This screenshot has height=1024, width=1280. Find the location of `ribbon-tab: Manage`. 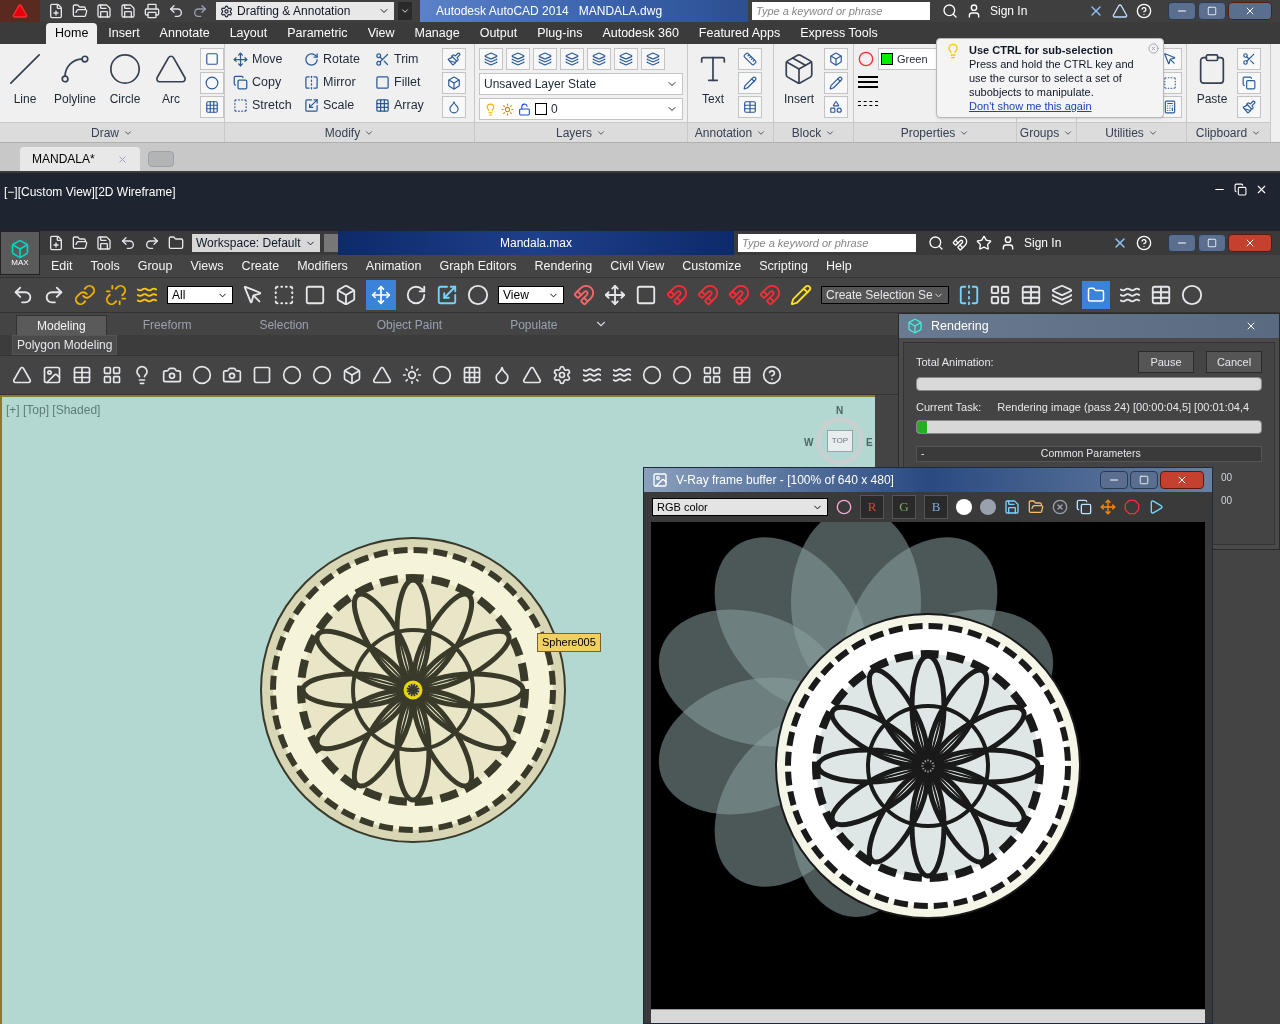

ribbon-tab: Manage is located at coordinates (437, 33).